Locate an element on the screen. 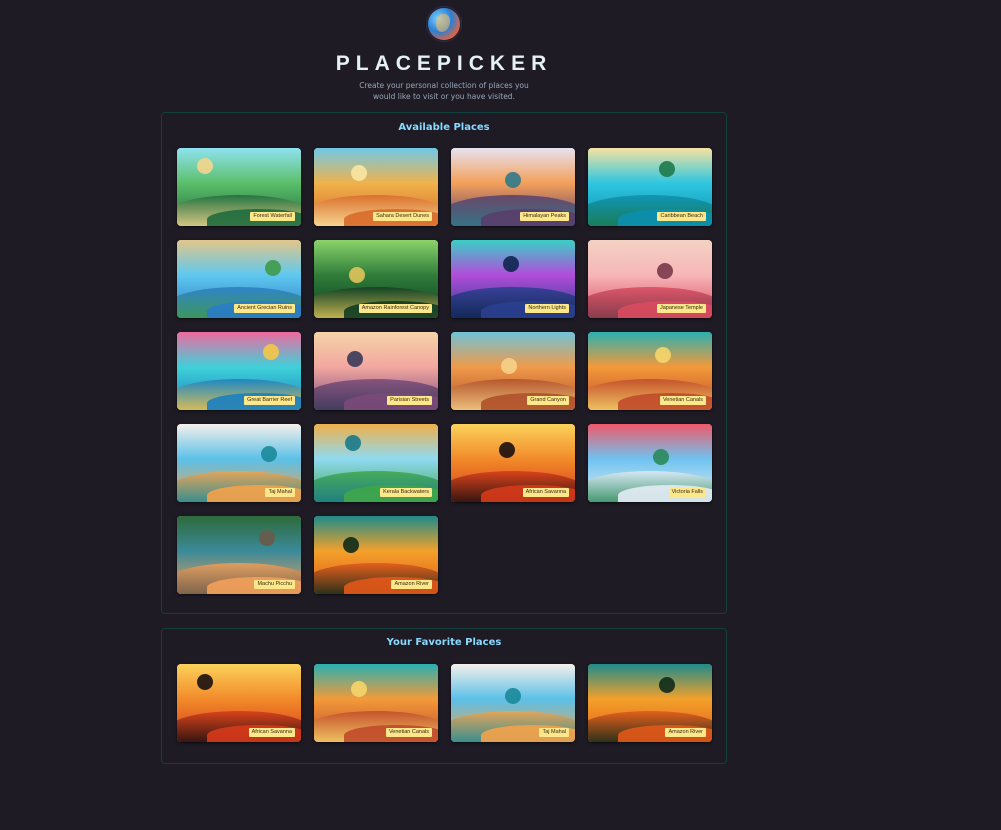  place-label: Grand Canyon is located at coordinates (548, 400).